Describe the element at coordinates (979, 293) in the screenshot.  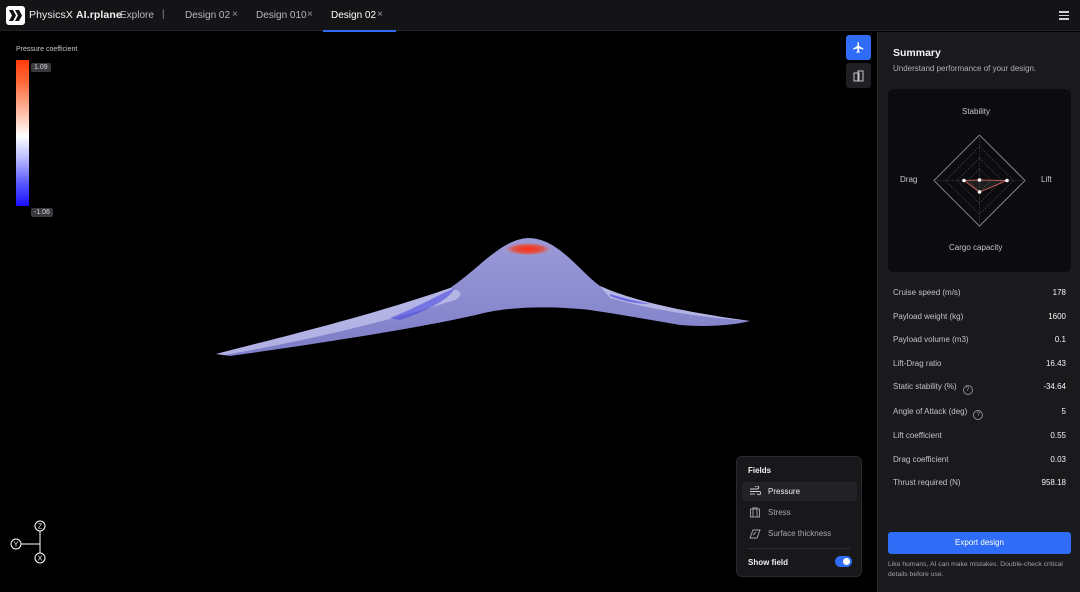
I see `metric-row: Cruise speed (m/s) 178` at that location.